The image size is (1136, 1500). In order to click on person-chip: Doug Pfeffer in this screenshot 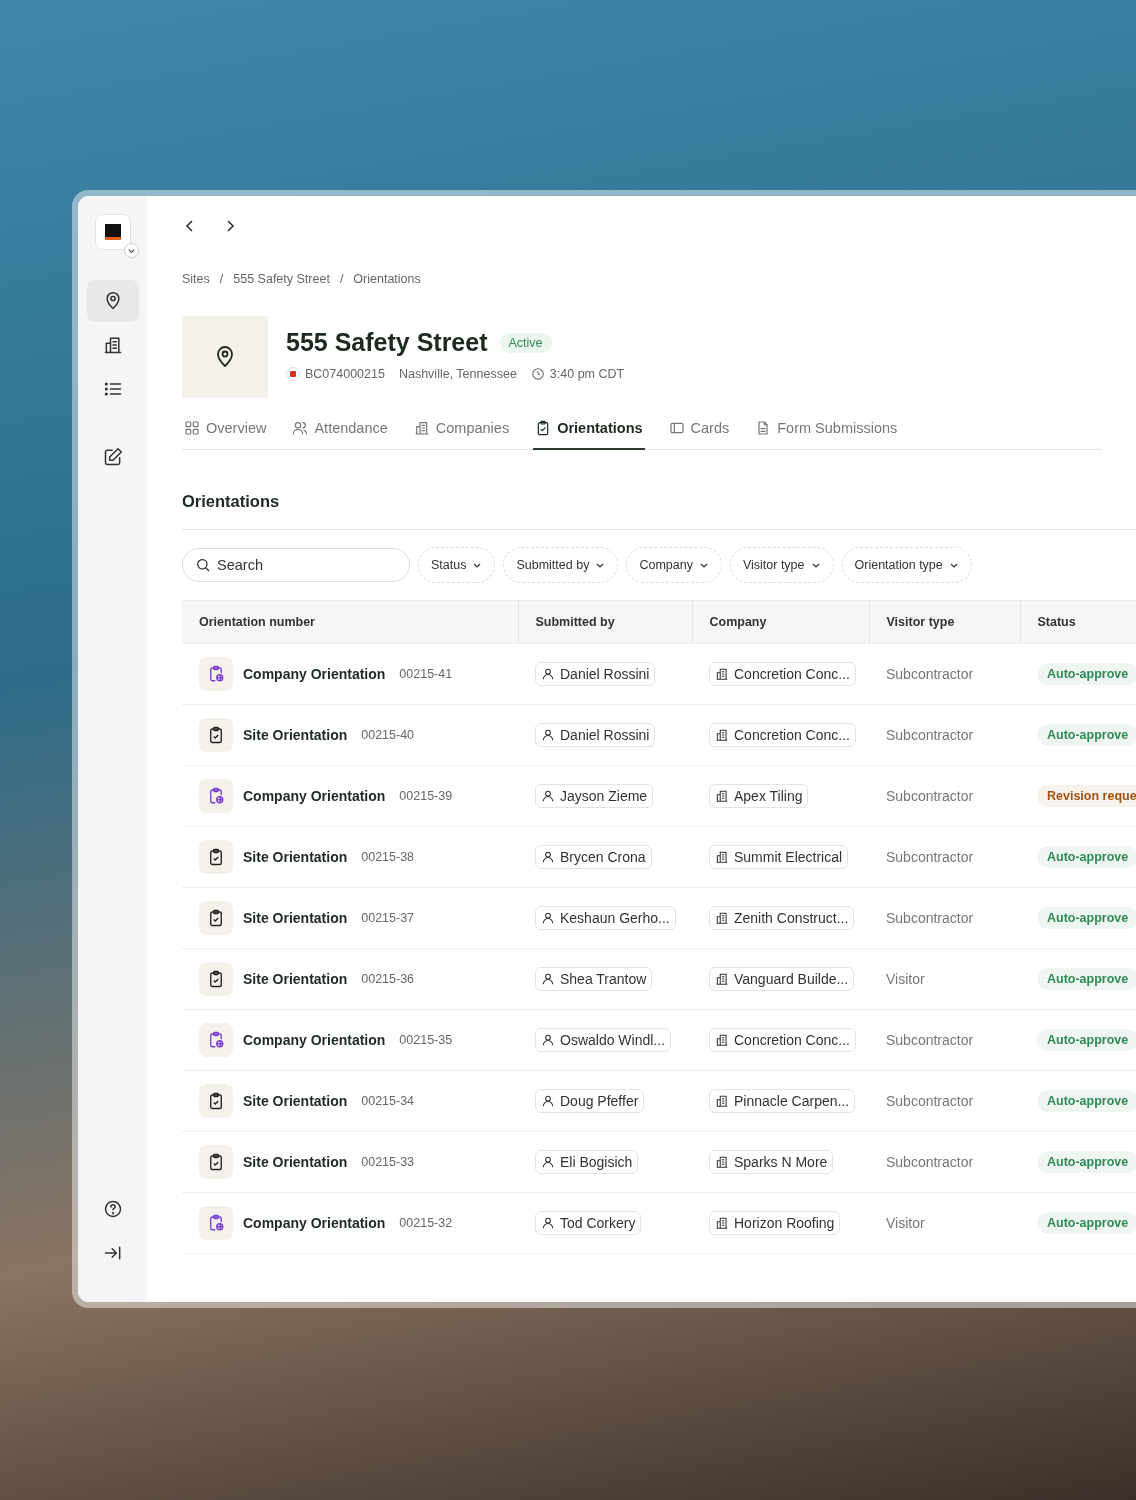, I will do `click(590, 1101)`.